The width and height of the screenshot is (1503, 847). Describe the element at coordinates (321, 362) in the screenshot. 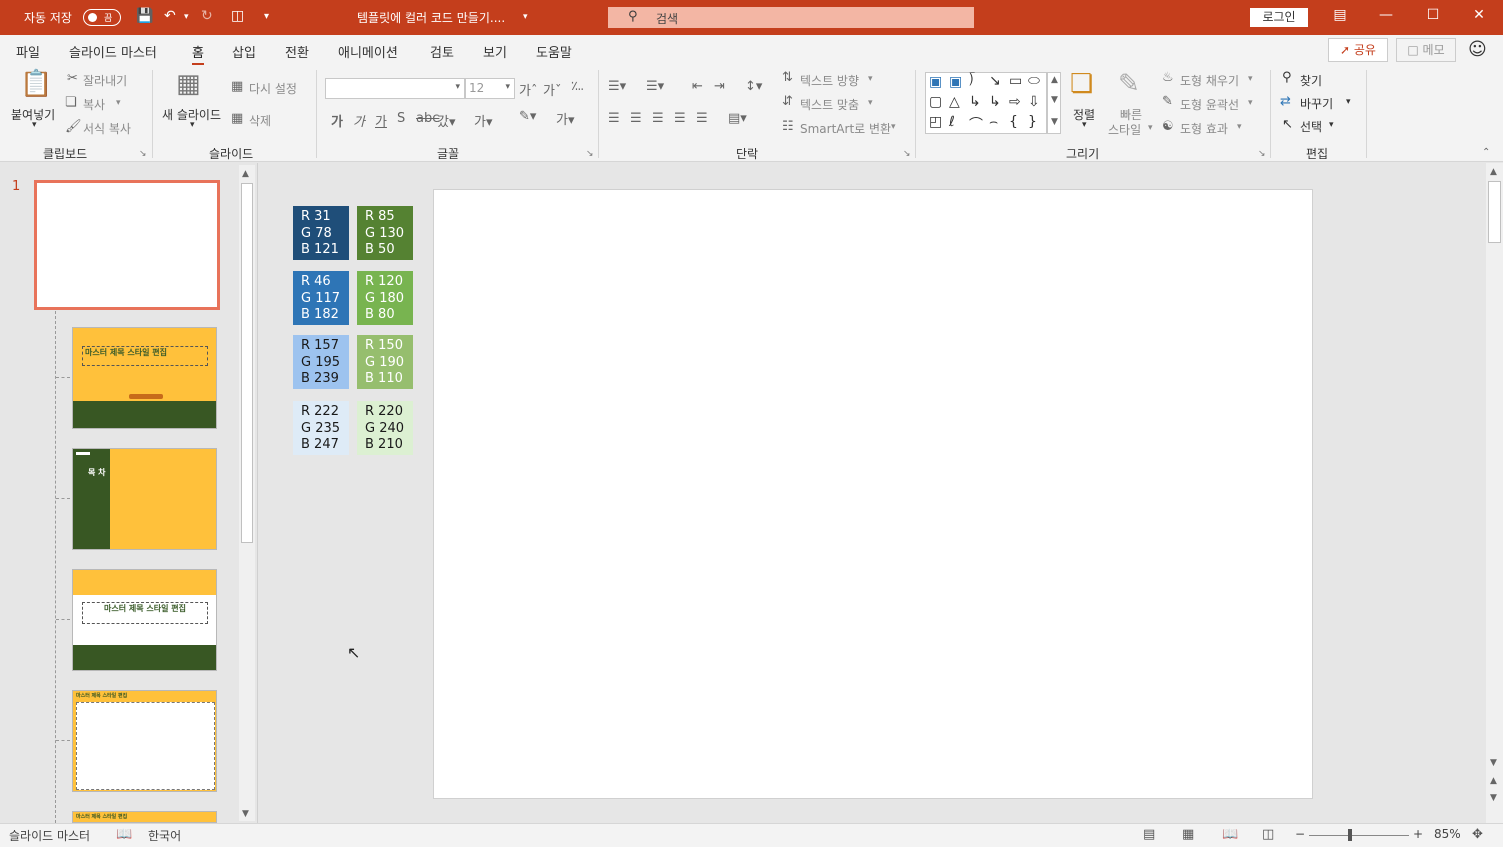

I see `color-swatch: R 157 G 195 B 239` at that location.